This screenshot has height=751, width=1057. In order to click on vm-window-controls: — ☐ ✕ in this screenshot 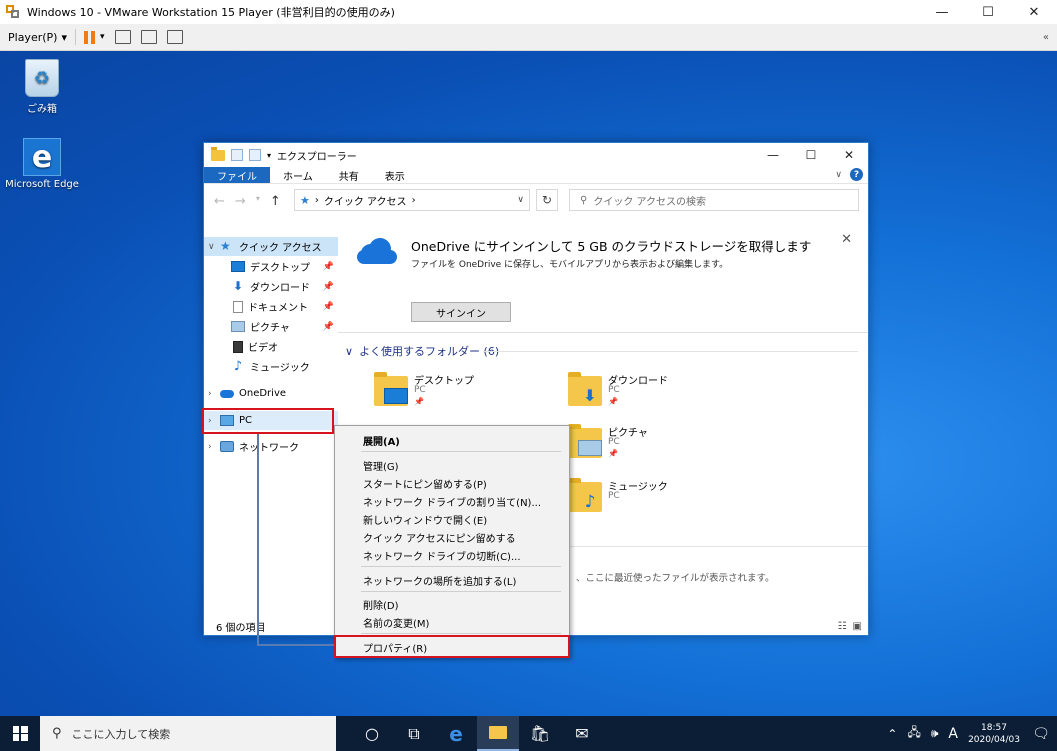, I will do `click(988, 12)`.